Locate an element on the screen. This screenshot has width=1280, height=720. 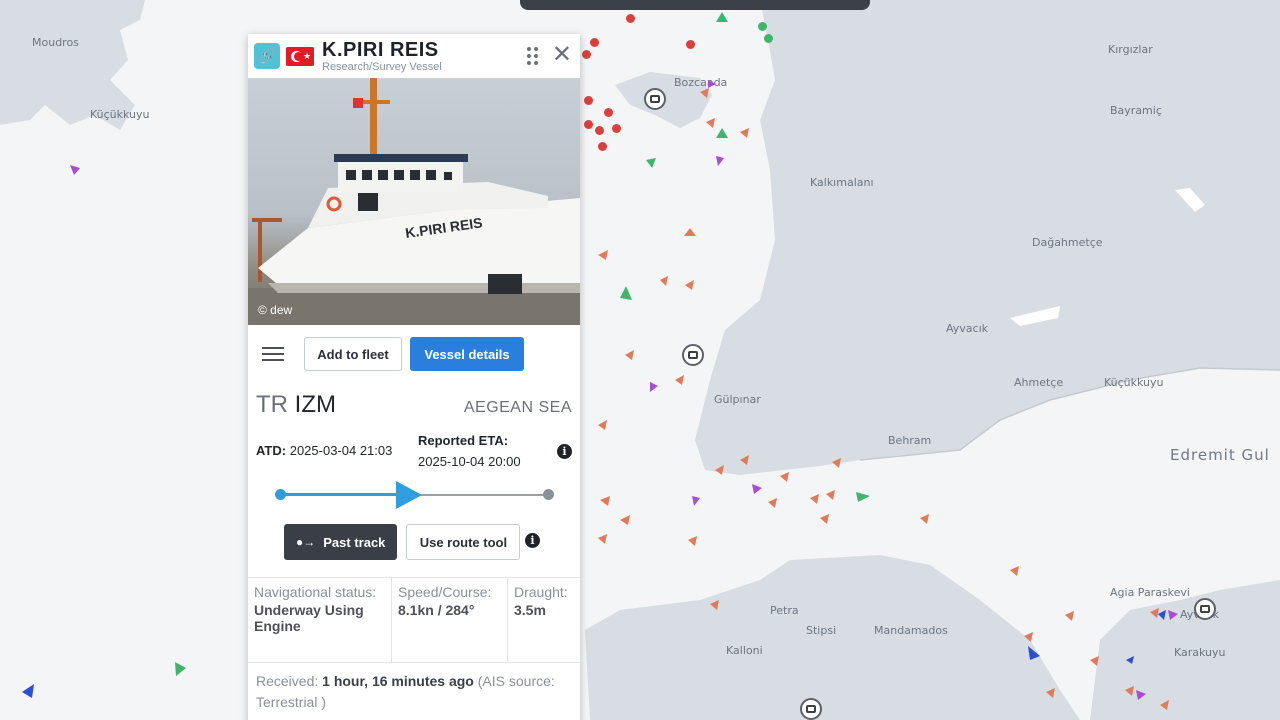
vessel-position-arrow-icon is located at coordinates (409, 495).